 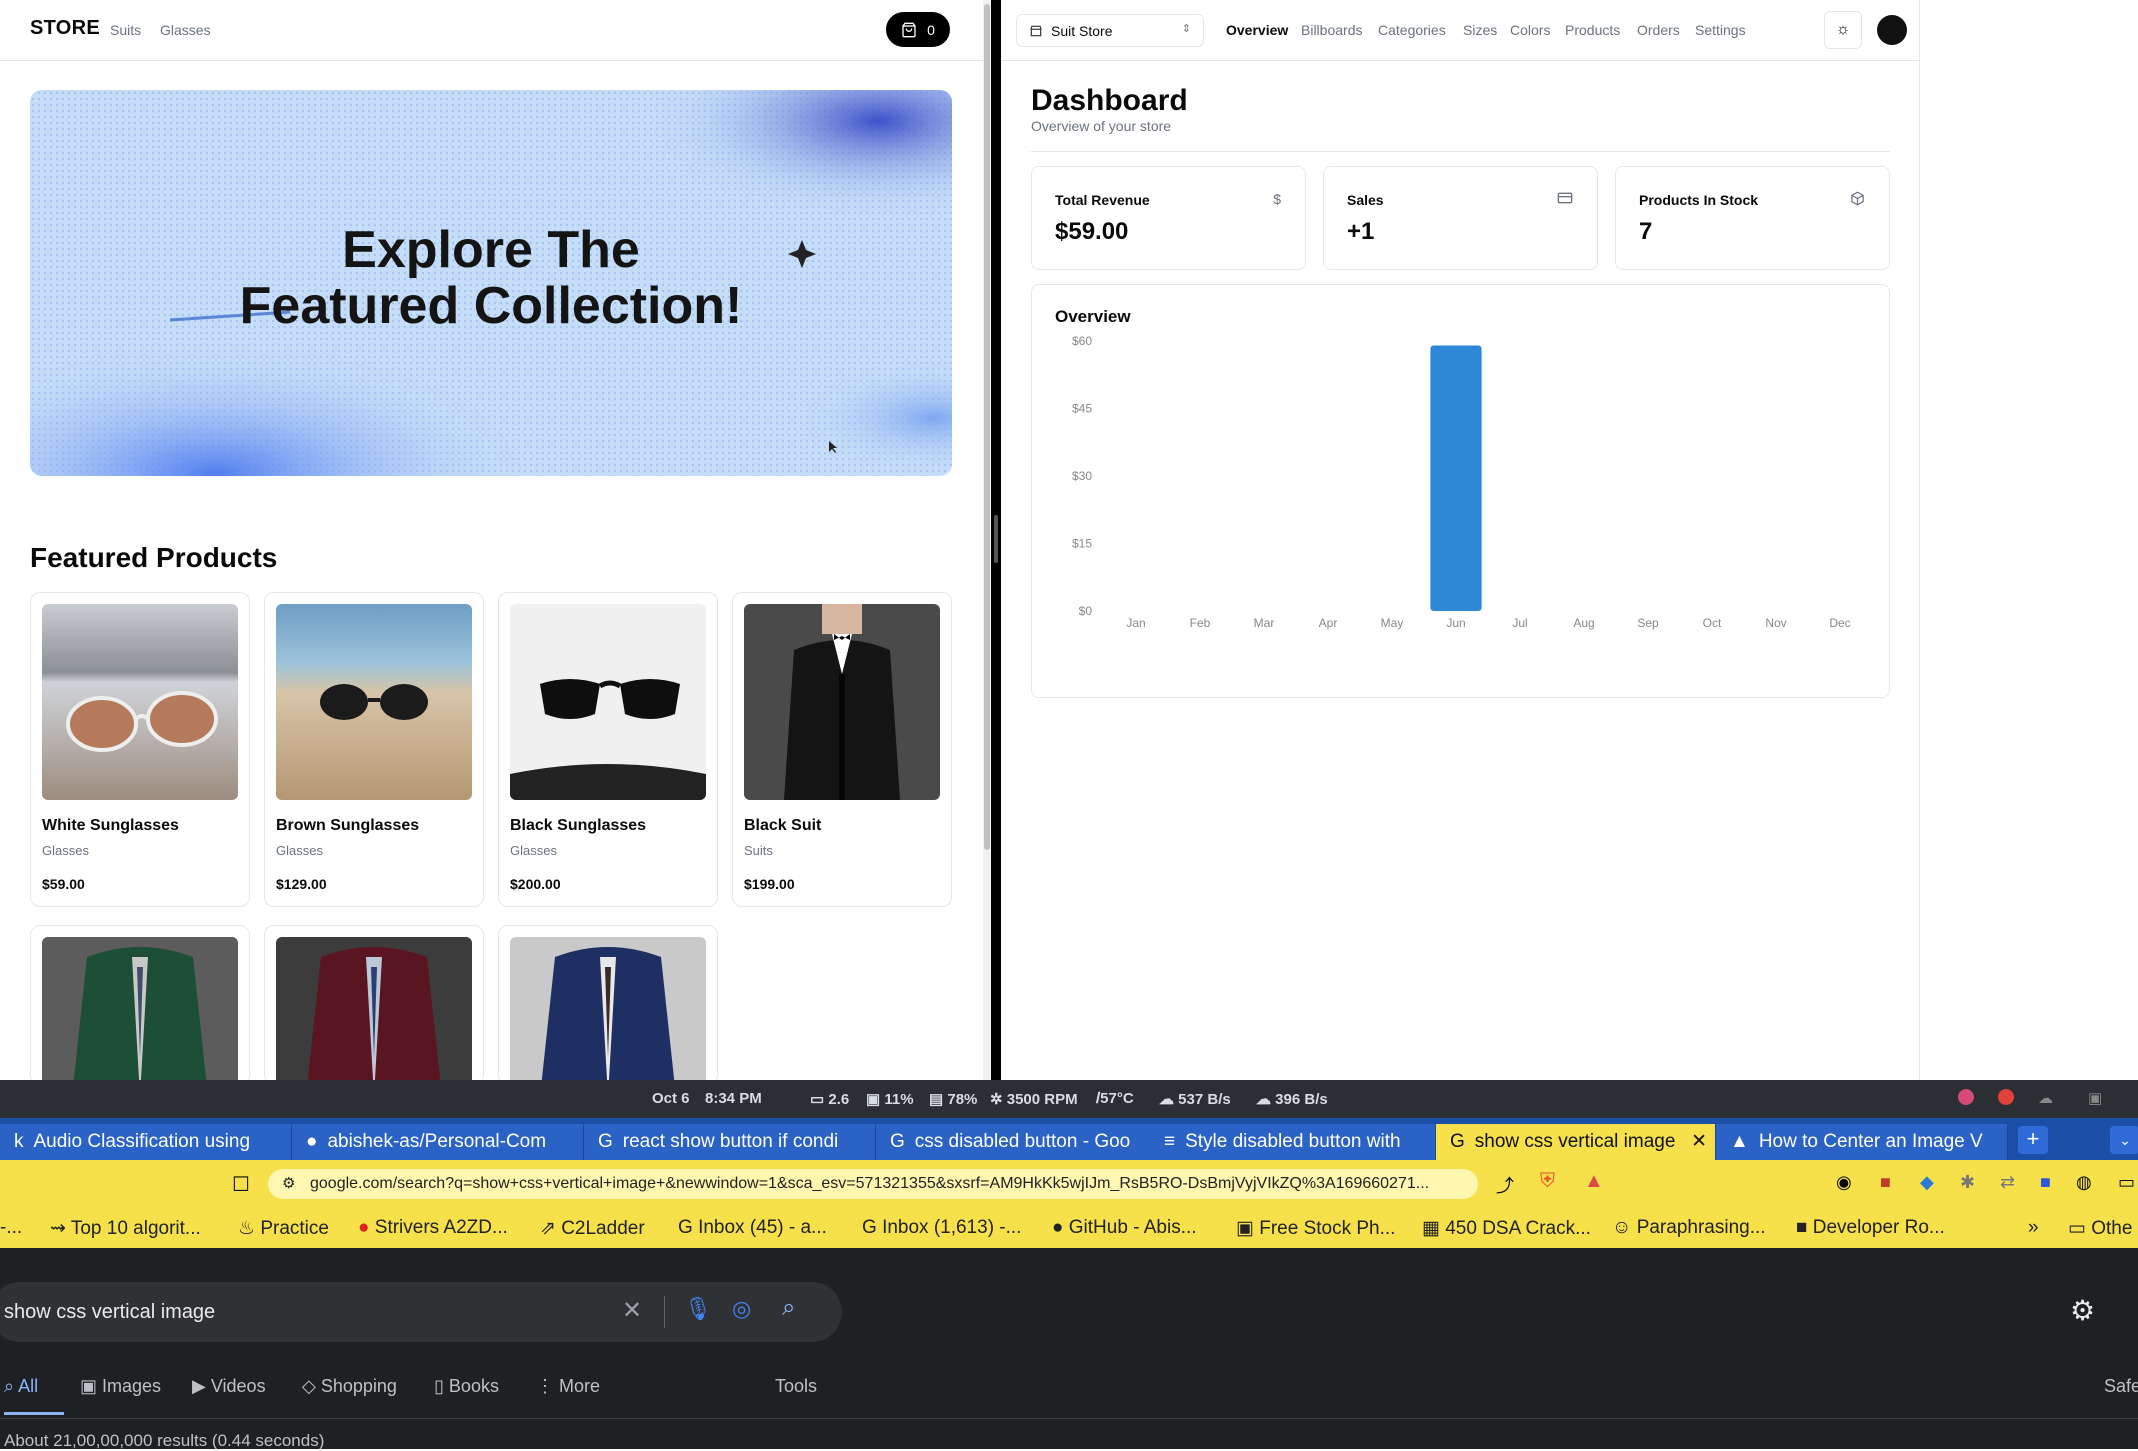 I want to click on new-tab-button: +, so click(x=2033, y=1140).